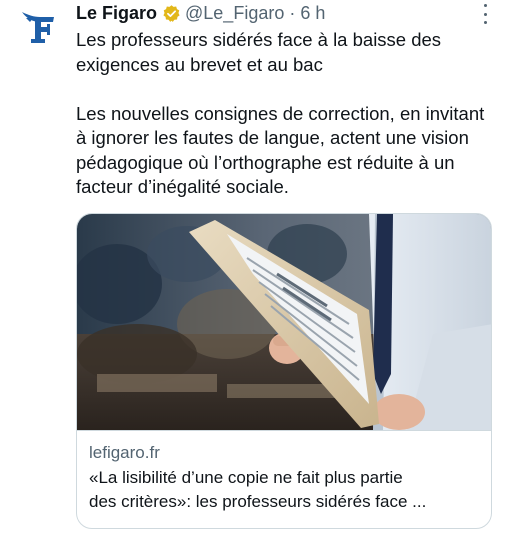 The width and height of the screenshot is (508, 540). Describe the element at coordinates (124, 452) in the screenshot. I see `card-domain: lefigaro.fr` at that location.